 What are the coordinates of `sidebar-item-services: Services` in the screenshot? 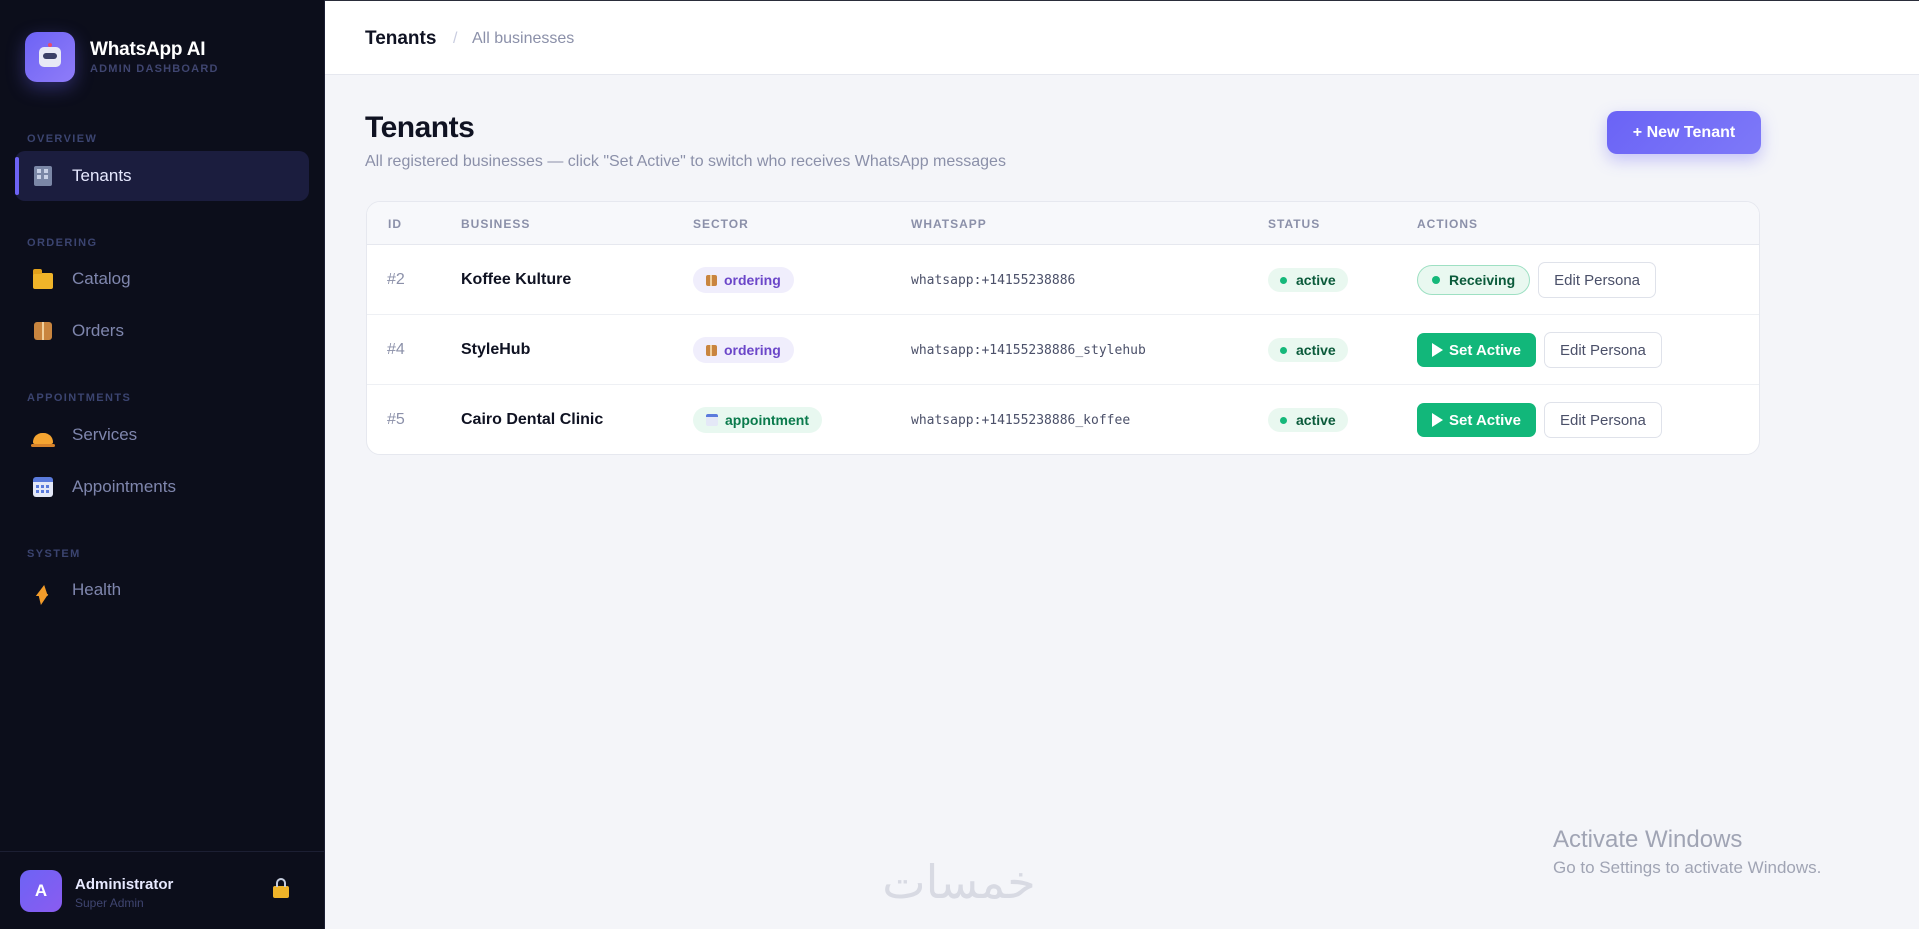 It's located at (162, 435).